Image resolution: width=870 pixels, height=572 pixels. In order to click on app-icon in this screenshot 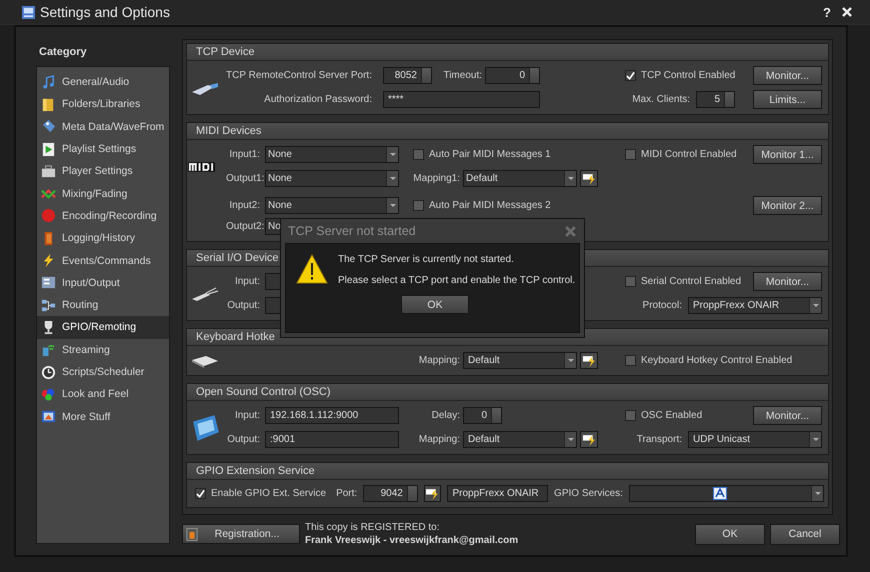, I will do `click(28, 12)`.